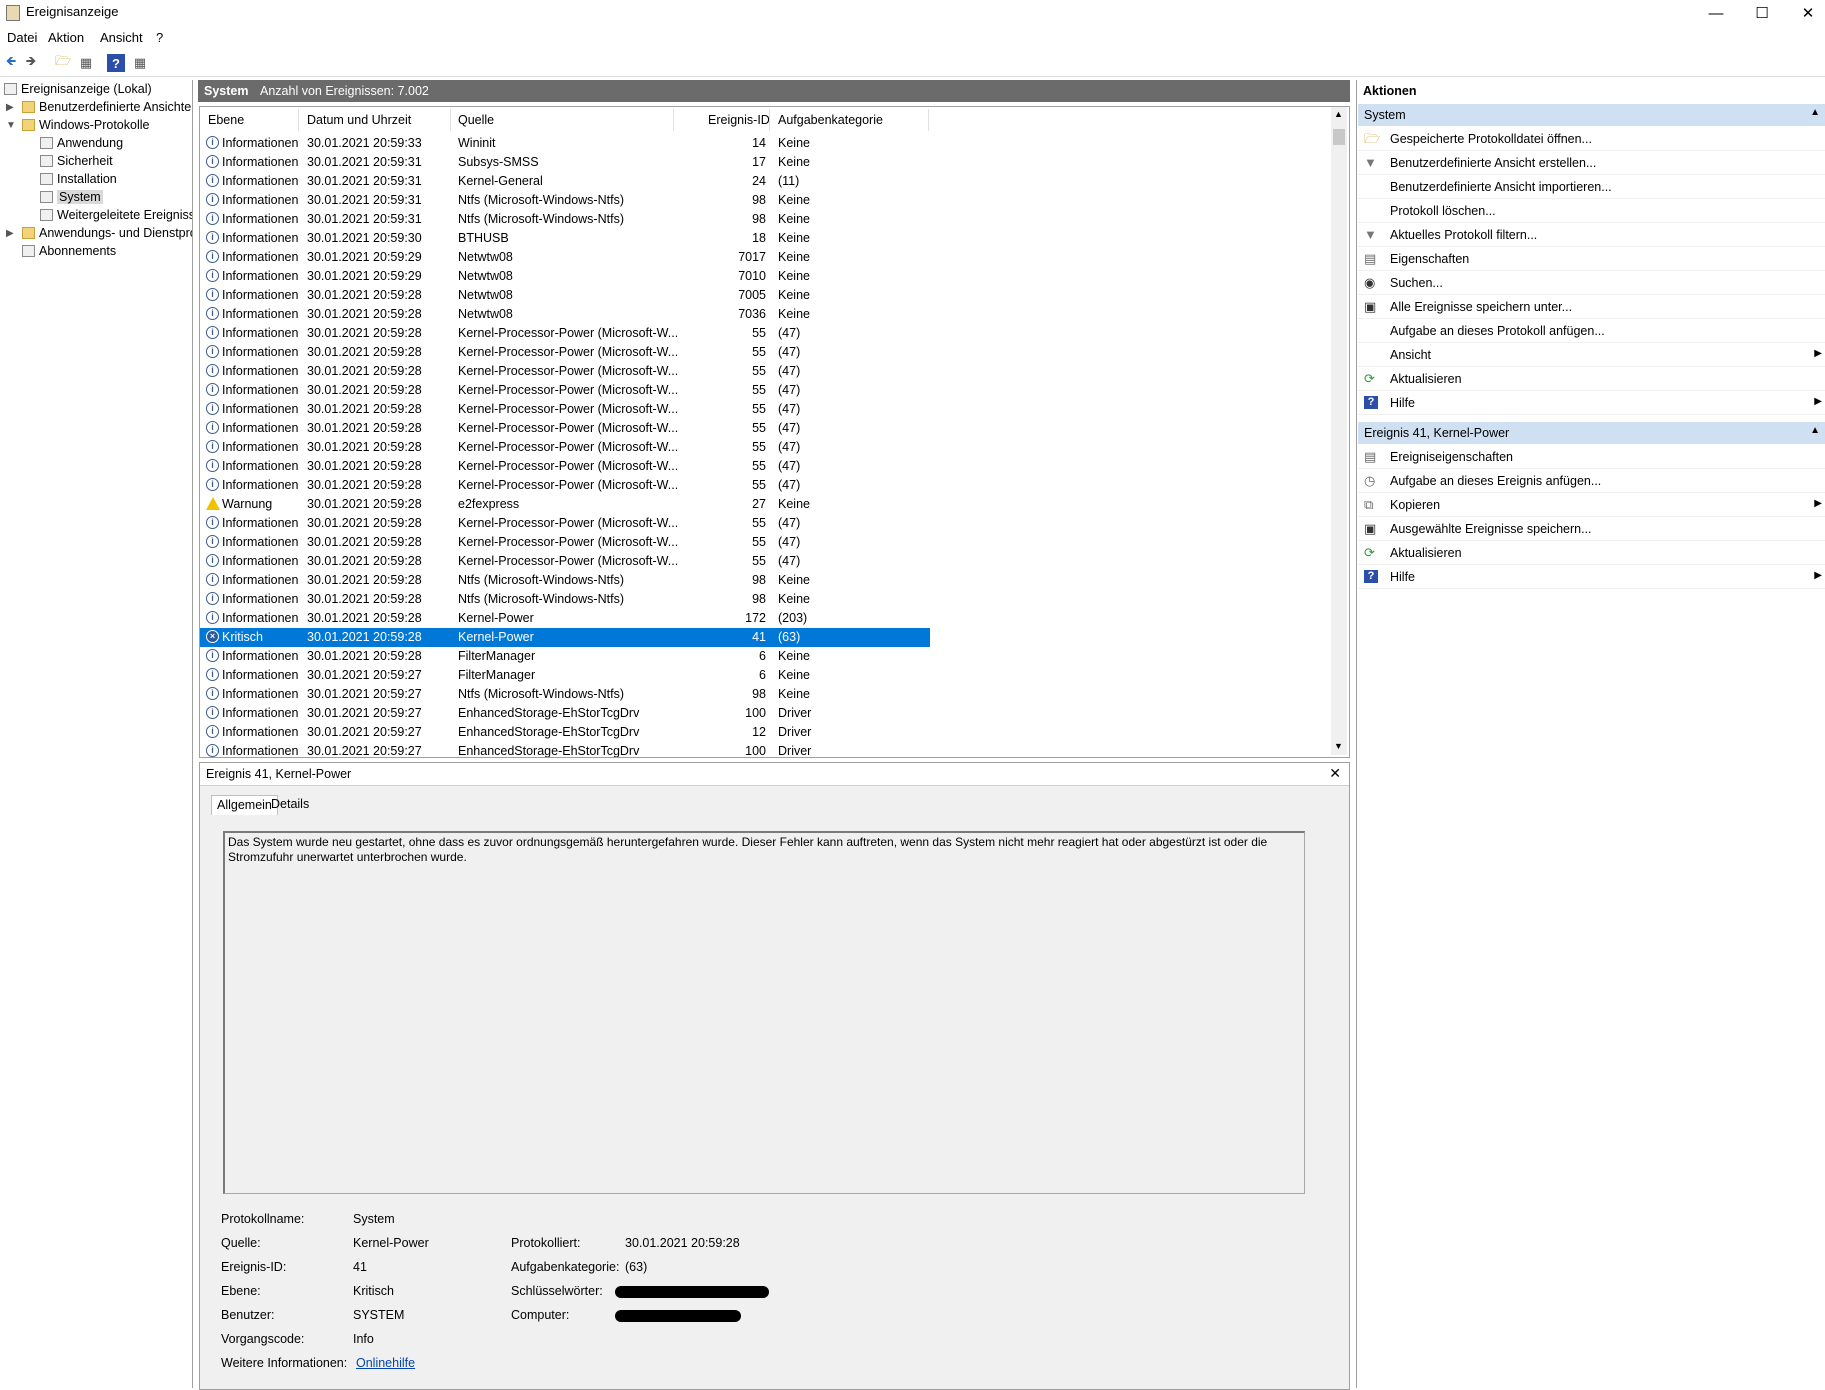 The width and height of the screenshot is (1825, 1390). What do you see at coordinates (71, 197) in the screenshot?
I see `tree-log-system: System` at bounding box center [71, 197].